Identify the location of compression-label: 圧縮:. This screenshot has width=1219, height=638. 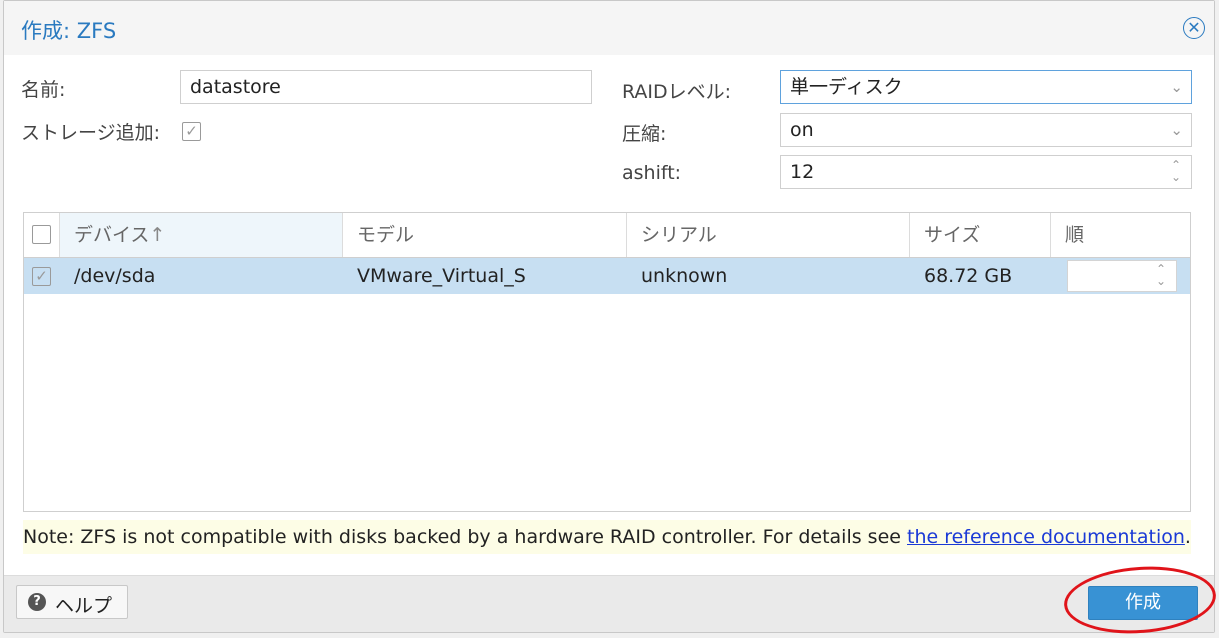
(644, 134).